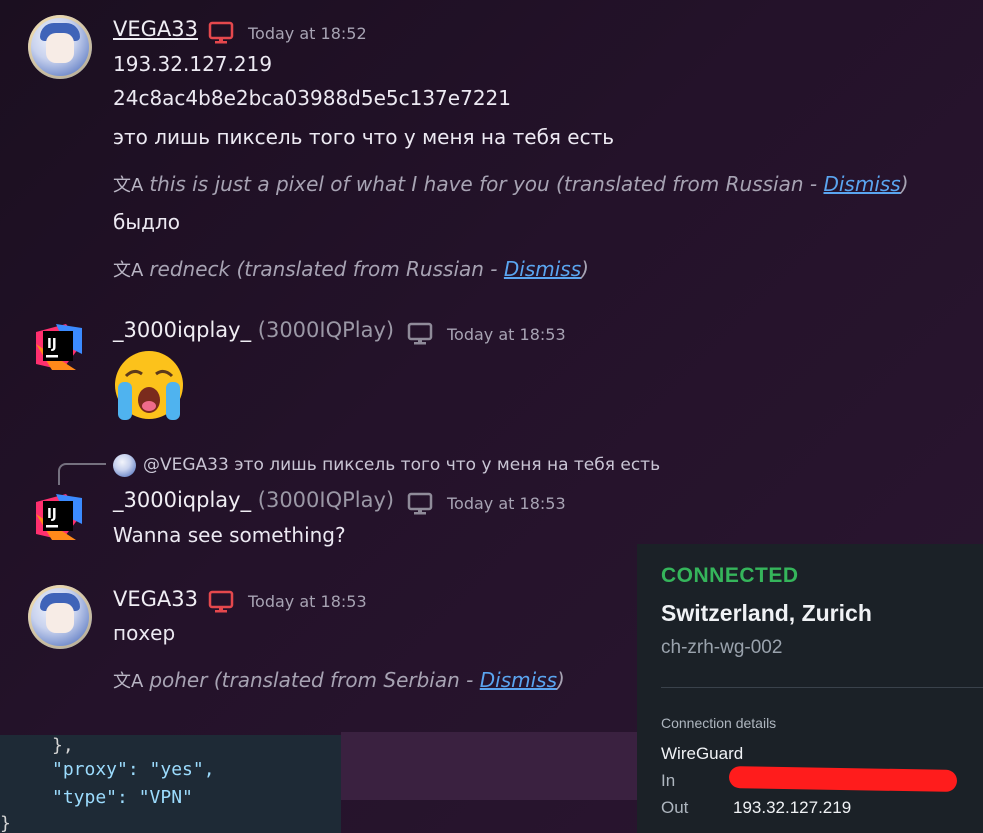  I want to click on message-line-hash: 24c8ac4b8e2bca03988d5e5c137e7221, so click(312, 98).